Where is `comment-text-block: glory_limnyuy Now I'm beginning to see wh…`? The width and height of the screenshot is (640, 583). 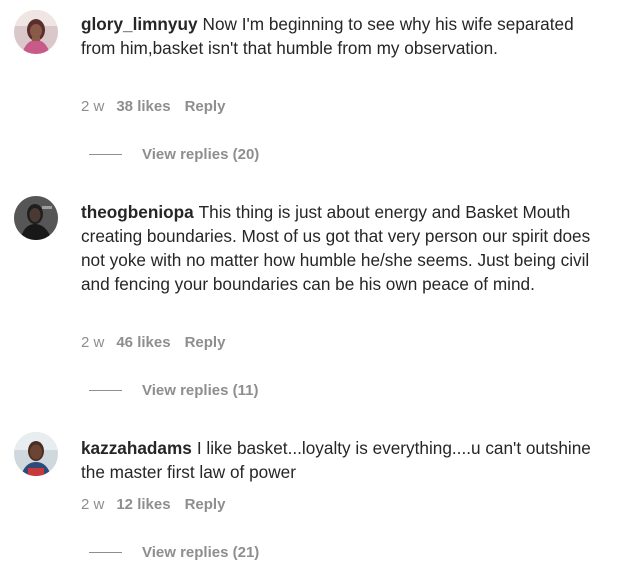 comment-text-block: glory_limnyuy Now I'm beginning to see wh… is located at coordinates (341, 36).